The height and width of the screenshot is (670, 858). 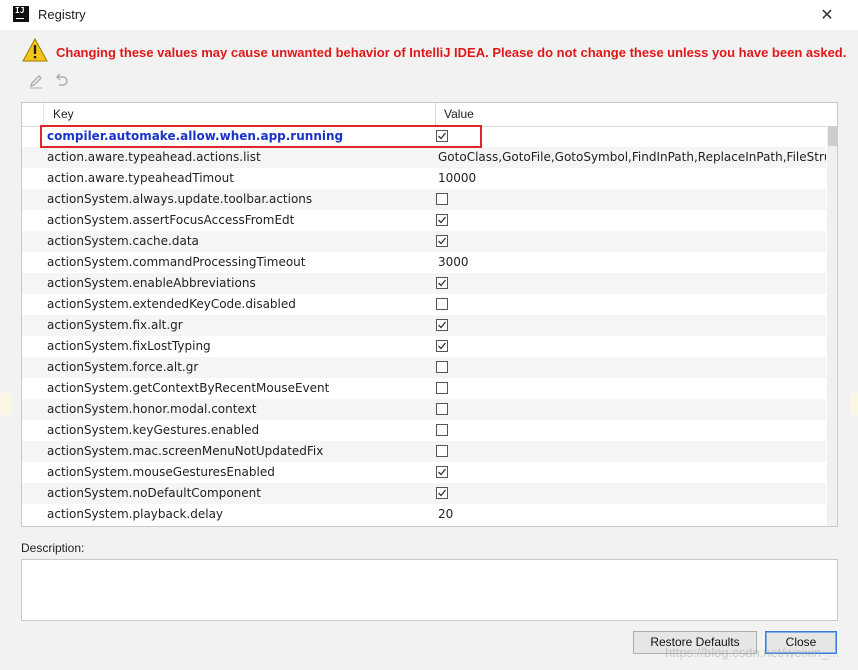 What do you see at coordinates (429, 590) in the screenshot?
I see `description-field` at bounding box center [429, 590].